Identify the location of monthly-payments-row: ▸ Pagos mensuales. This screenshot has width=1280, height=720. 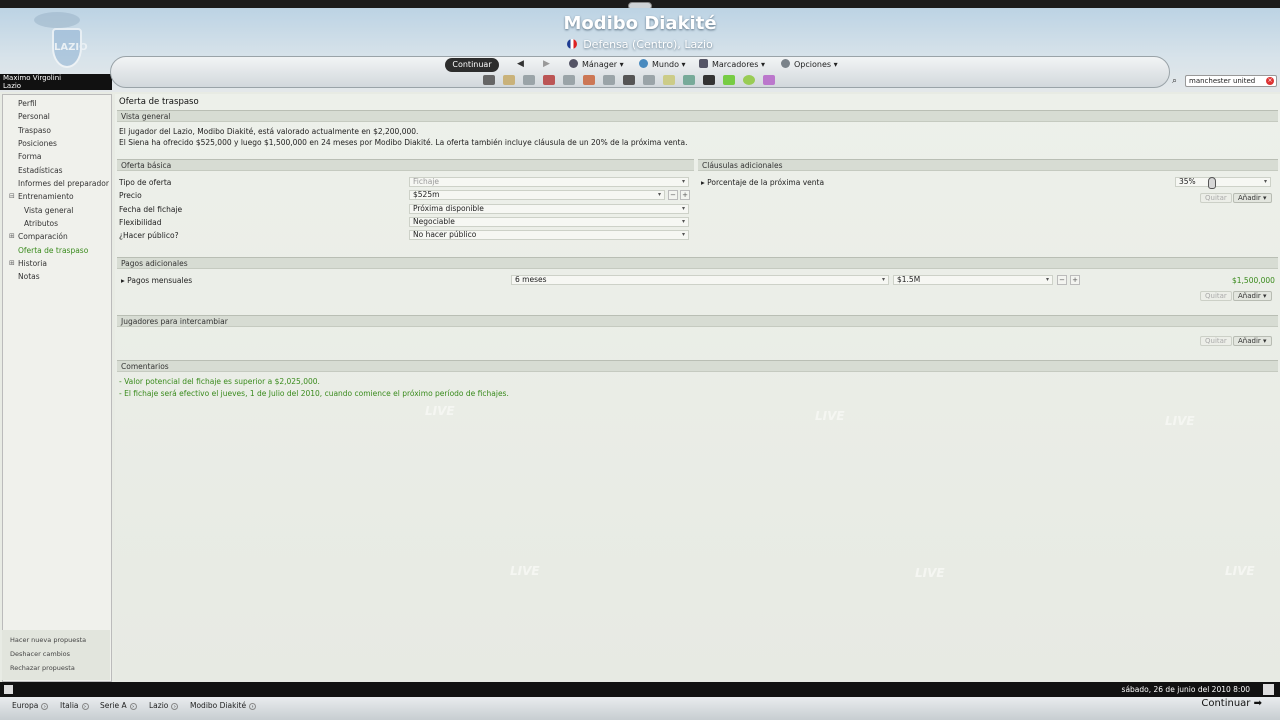
(156, 280).